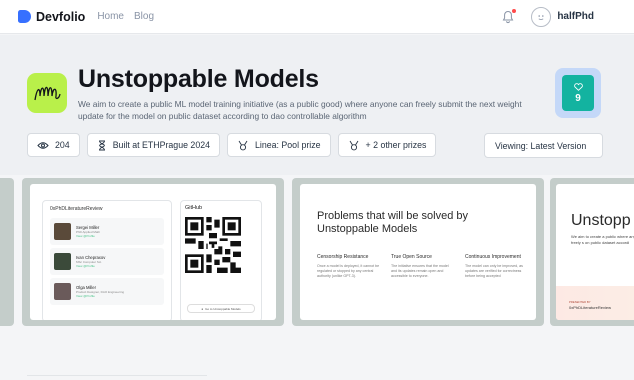  Describe the element at coordinates (396, 145) in the screenshot. I see `other-prizes-label: + 2 other prizes` at that location.